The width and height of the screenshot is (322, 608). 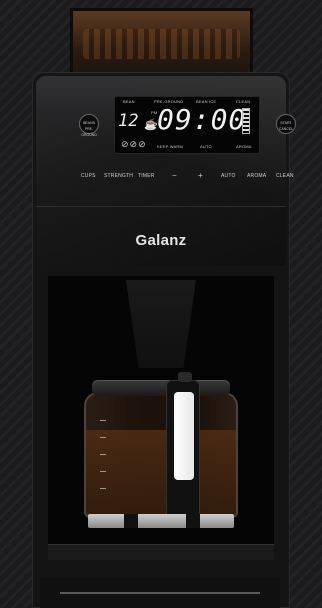 I want to click on indicator-aroma: AROMA, so click(x=244, y=146).